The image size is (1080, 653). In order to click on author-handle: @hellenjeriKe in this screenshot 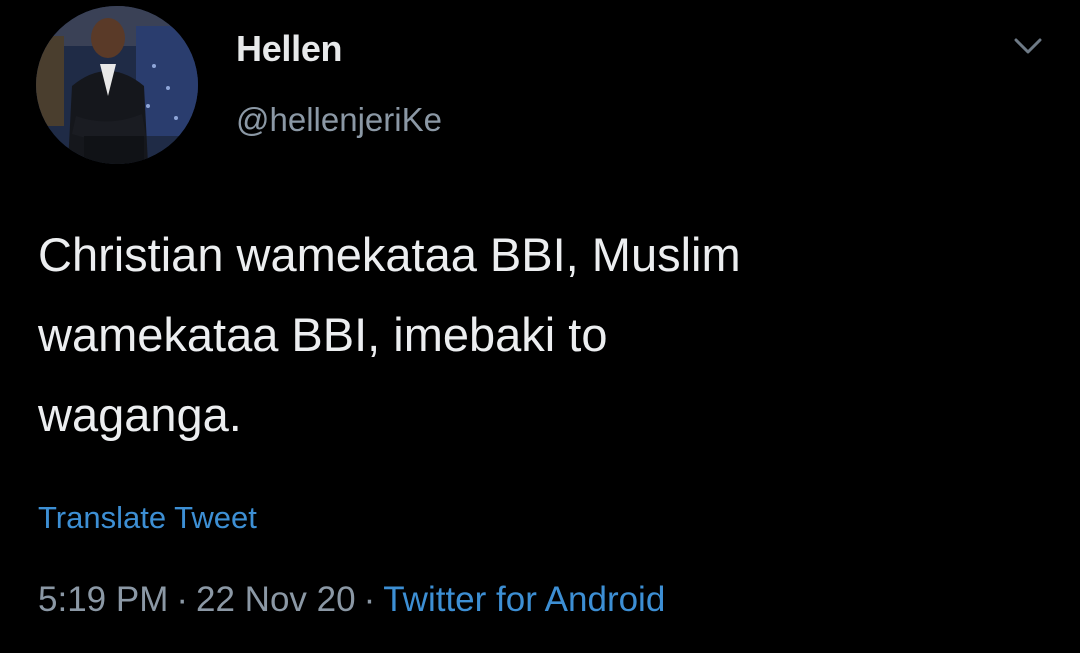, I will do `click(339, 120)`.